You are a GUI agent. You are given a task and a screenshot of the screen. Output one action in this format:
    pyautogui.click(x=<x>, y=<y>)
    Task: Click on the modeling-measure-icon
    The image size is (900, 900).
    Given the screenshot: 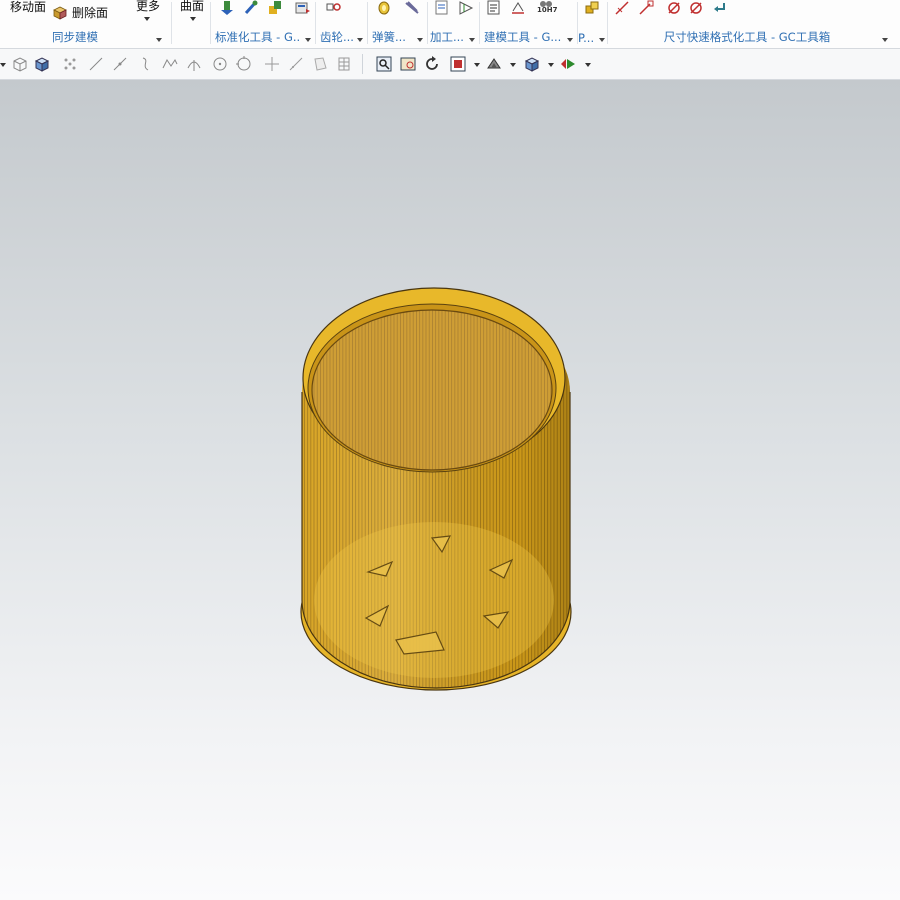 What is the action you would take?
    pyautogui.click(x=518, y=8)
    